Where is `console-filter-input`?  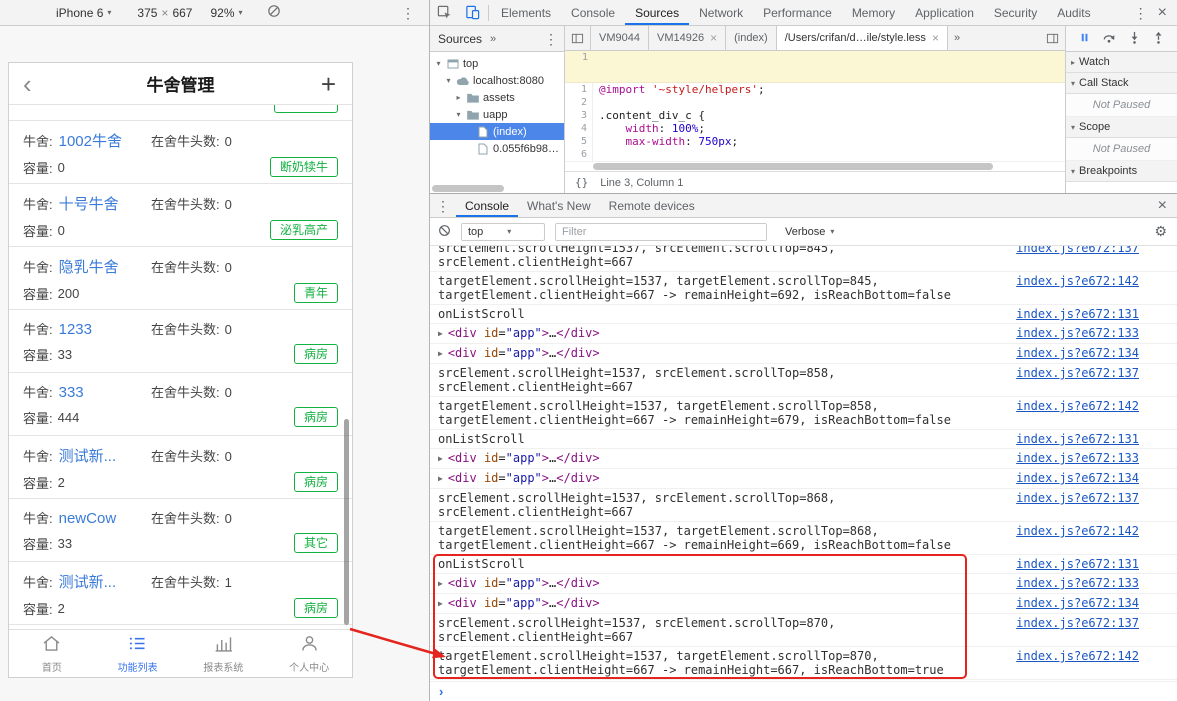 console-filter-input is located at coordinates (661, 231).